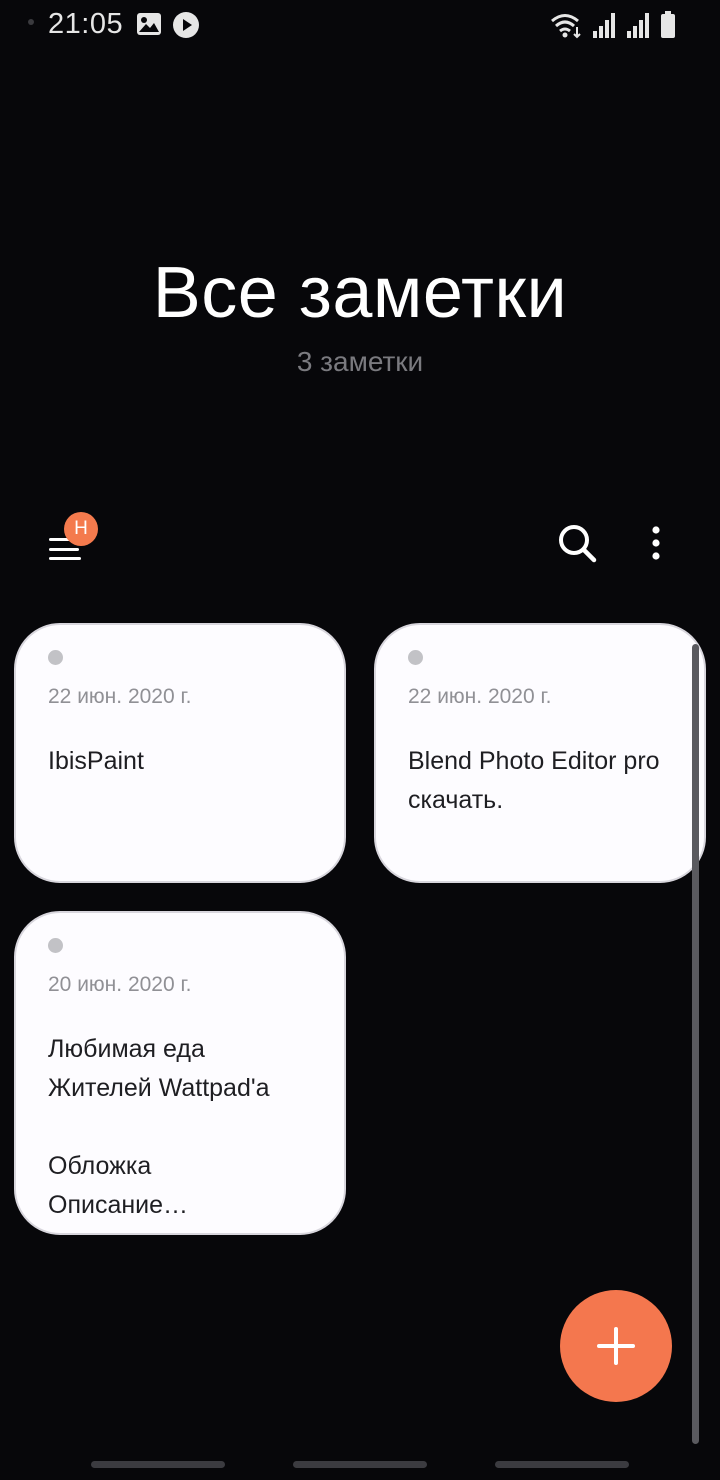  Describe the element at coordinates (120, 984) in the screenshot. I see `note-date: 20 июн. 2020 г.` at that location.